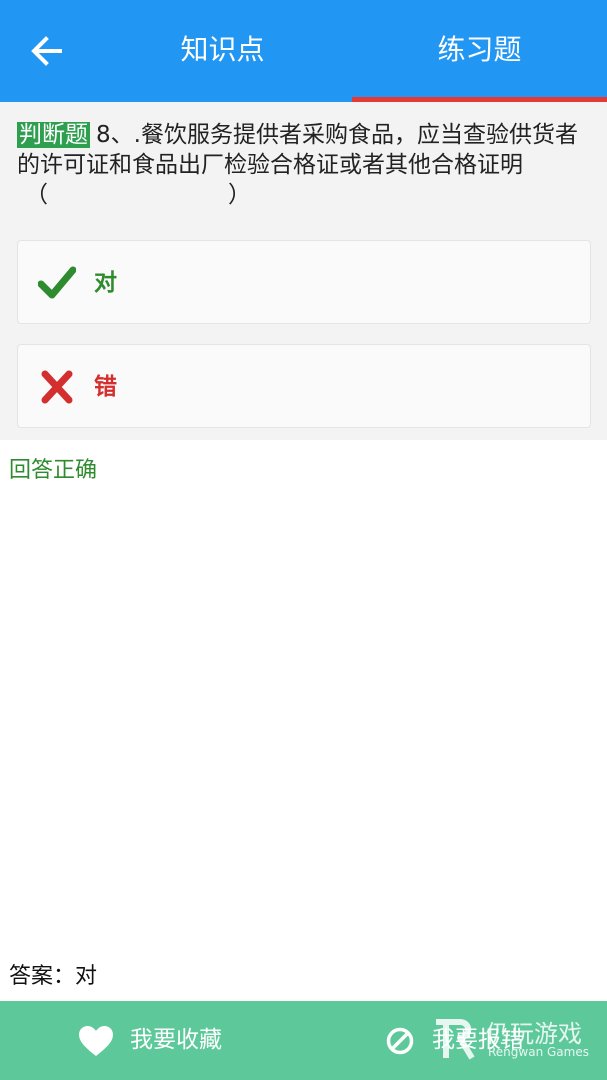  I want to click on tab-practice-questions: 练习题, so click(479, 51).